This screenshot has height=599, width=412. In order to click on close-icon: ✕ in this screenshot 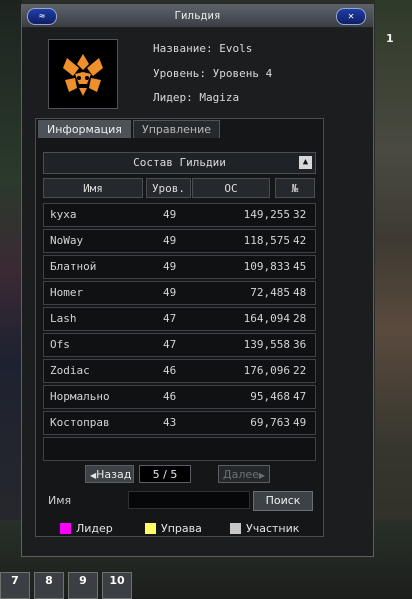, I will do `click(351, 16)`.